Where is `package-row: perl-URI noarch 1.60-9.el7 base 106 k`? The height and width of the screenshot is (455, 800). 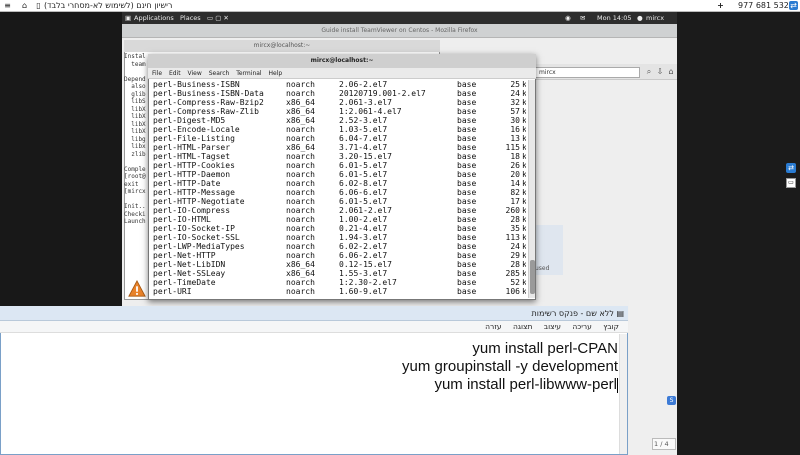
package-row: perl-URI noarch 1.60-9.el7 base 106 k is located at coordinates (338, 291).